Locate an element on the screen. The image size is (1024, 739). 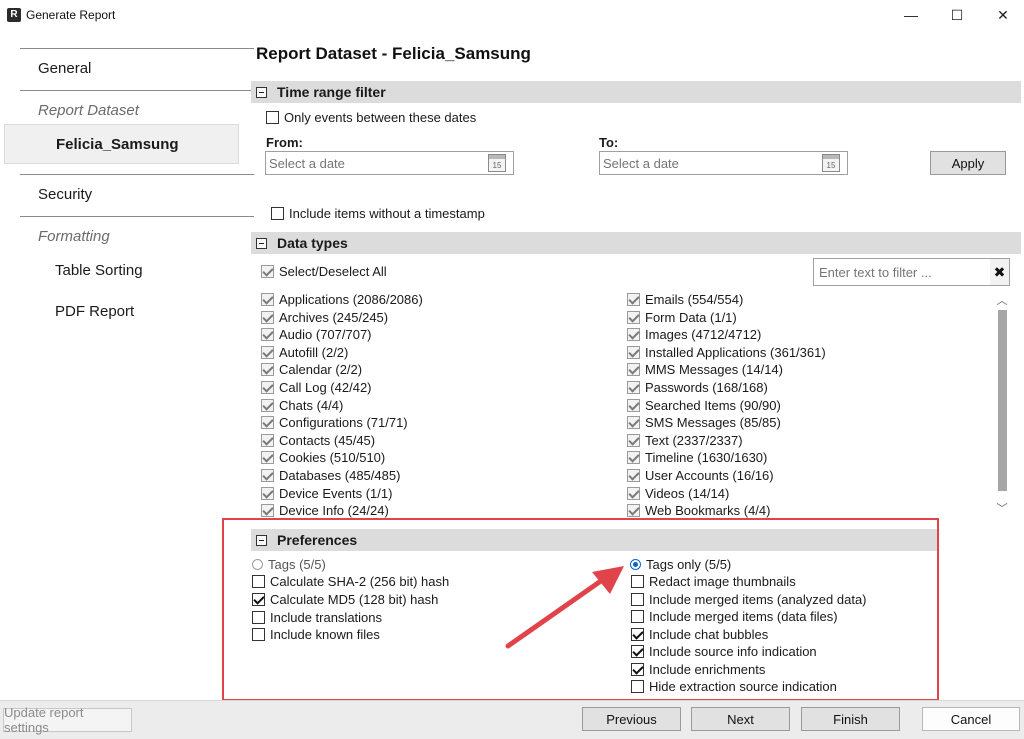
preference-item-option: Redact image thumbnails is located at coordinates (713, 581).